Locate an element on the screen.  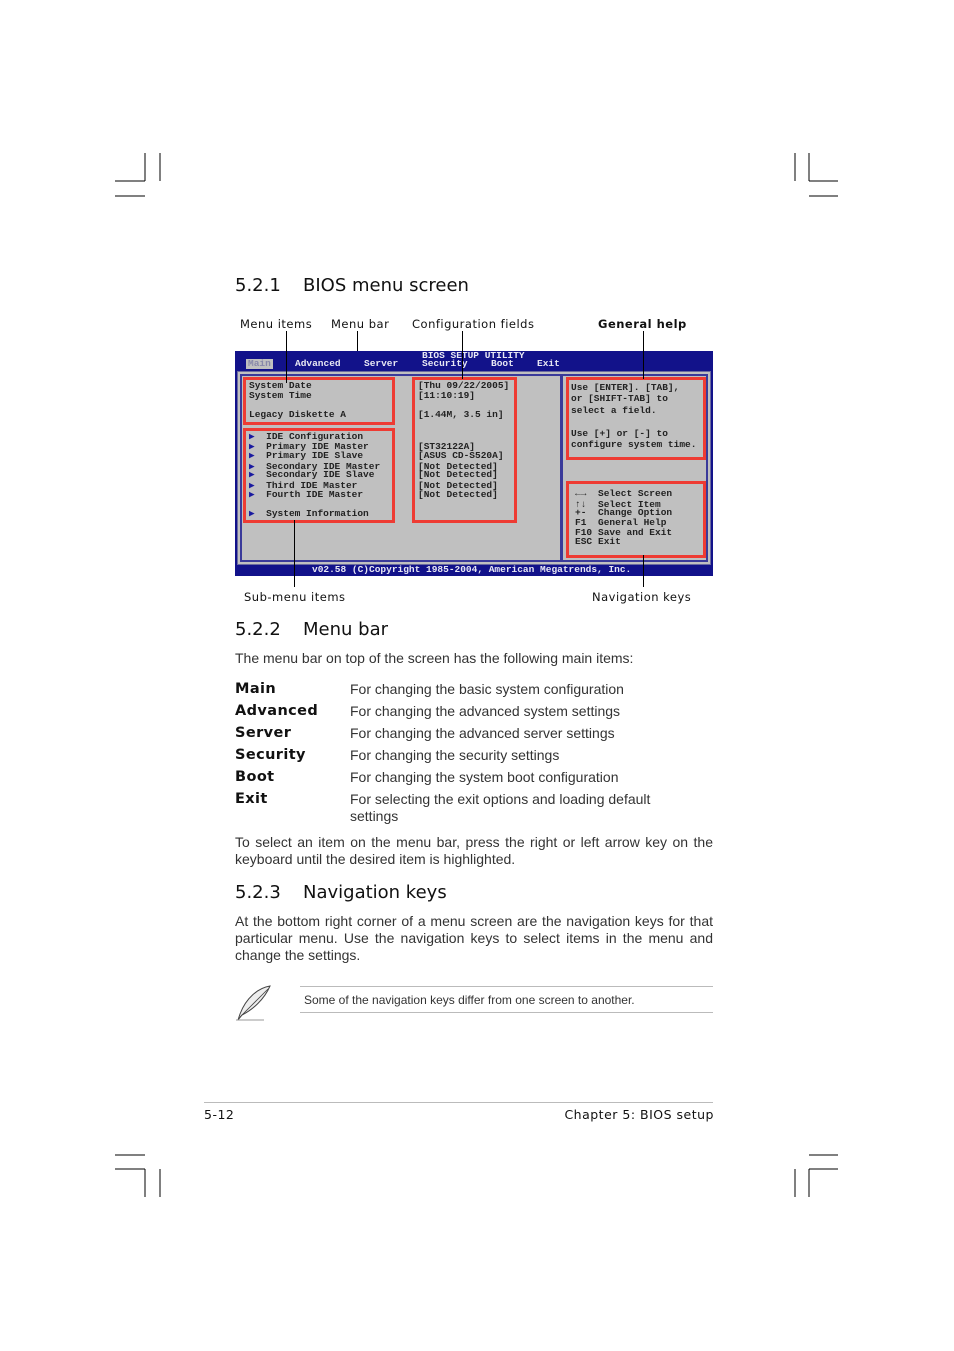
highlight-menu-items is located at coordinates (319, 401).